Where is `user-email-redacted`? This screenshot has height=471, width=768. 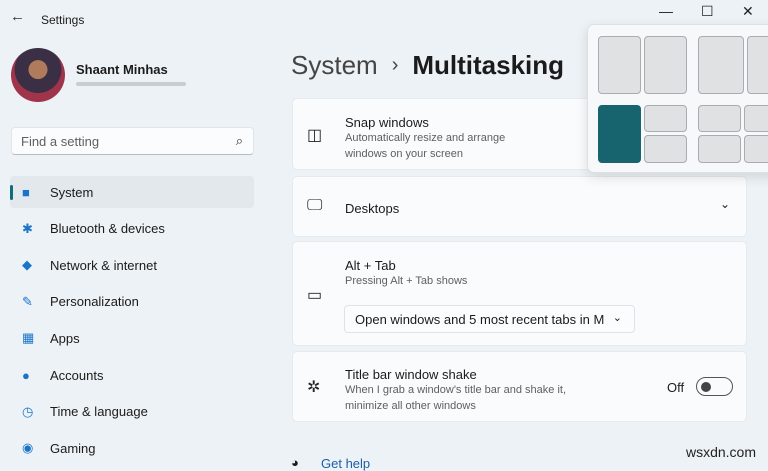 user-email-redacted is located at coordinates (131, 84).